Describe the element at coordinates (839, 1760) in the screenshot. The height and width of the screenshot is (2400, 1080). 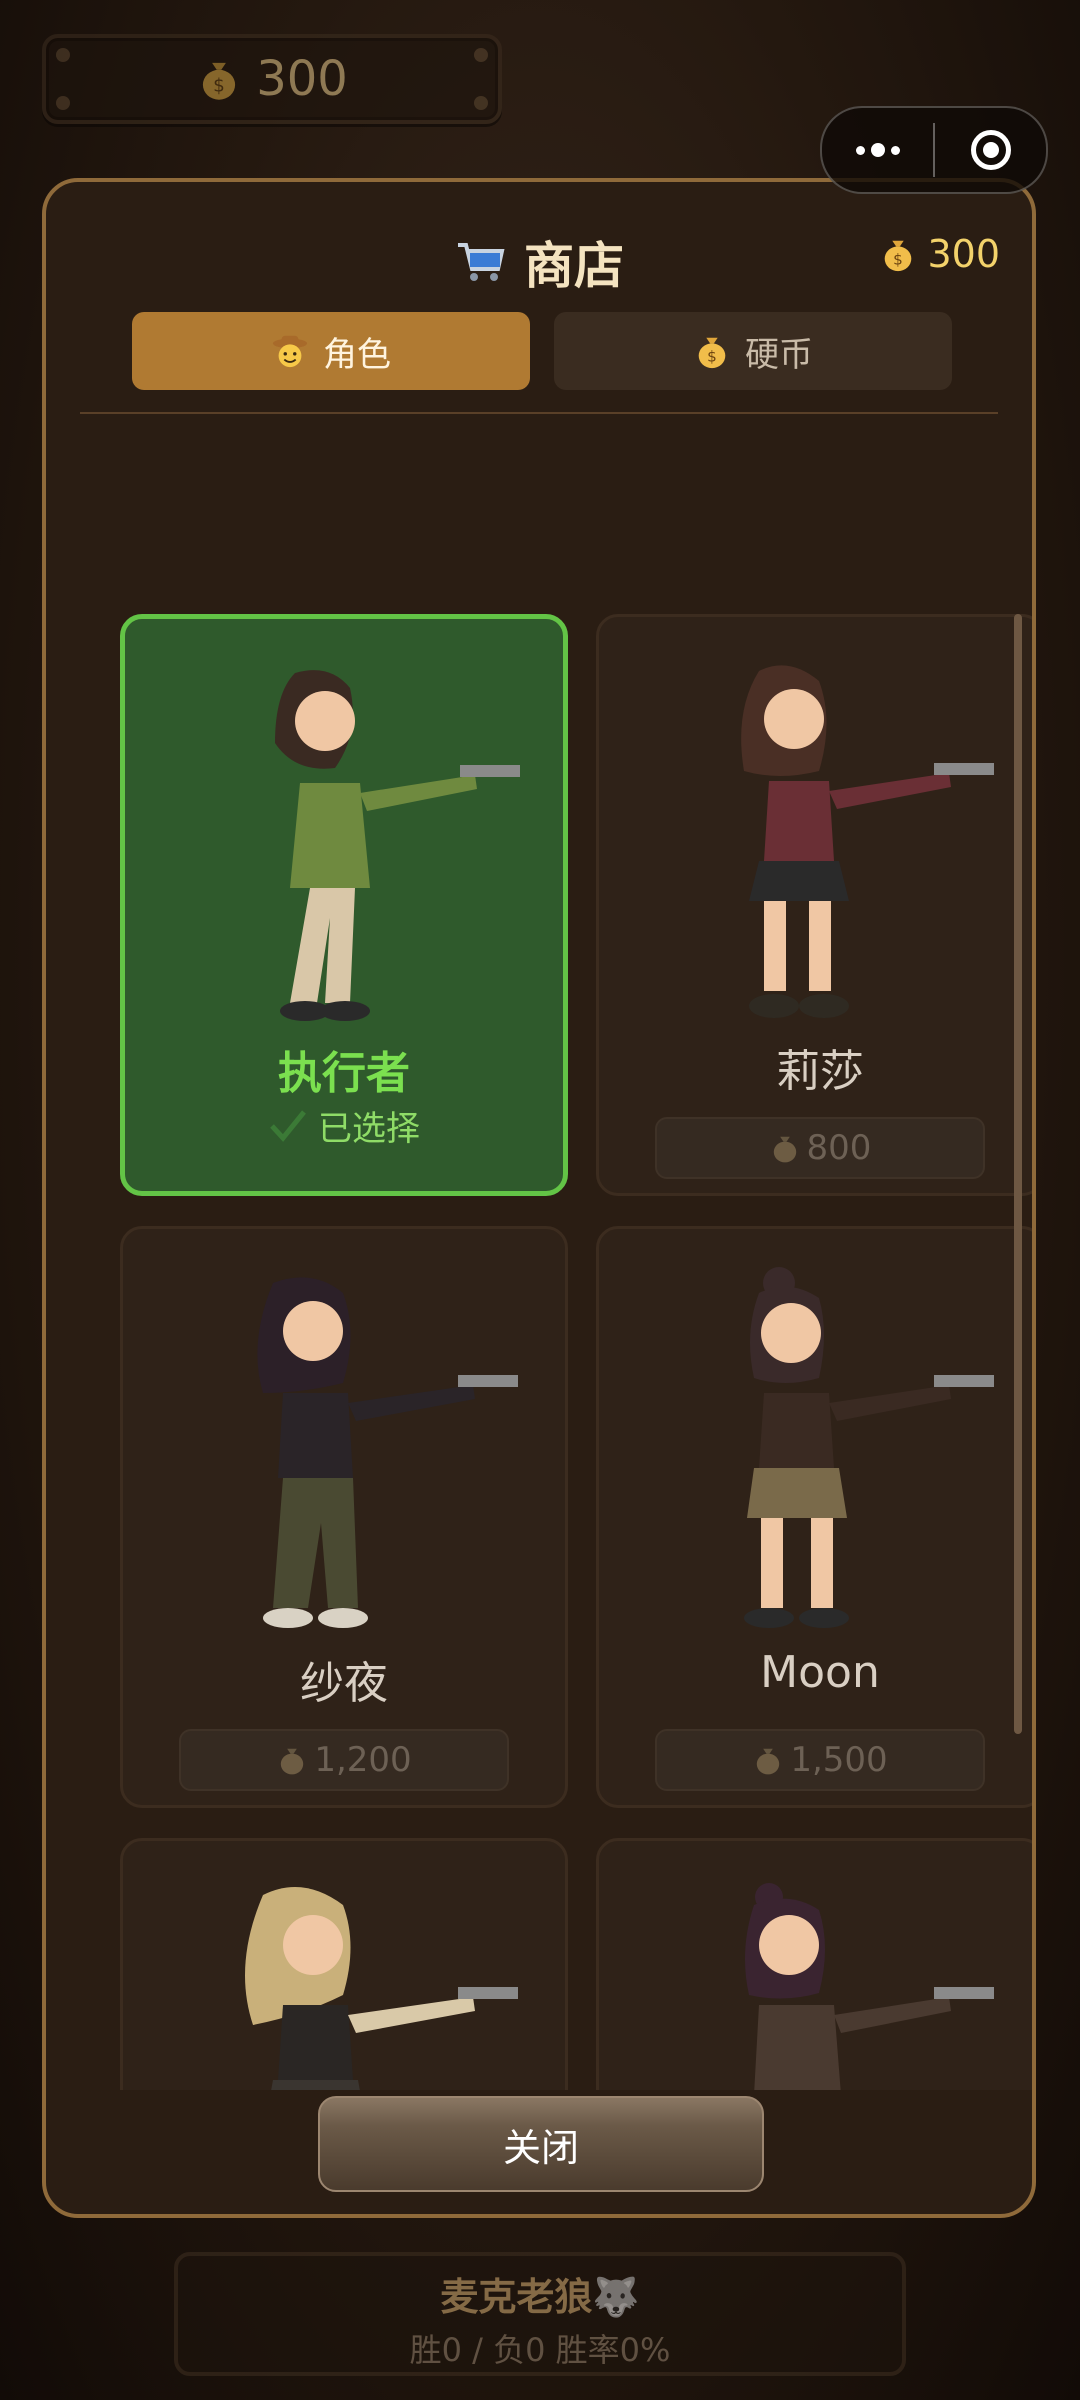
I see `price-amount: 1,500` at that location.